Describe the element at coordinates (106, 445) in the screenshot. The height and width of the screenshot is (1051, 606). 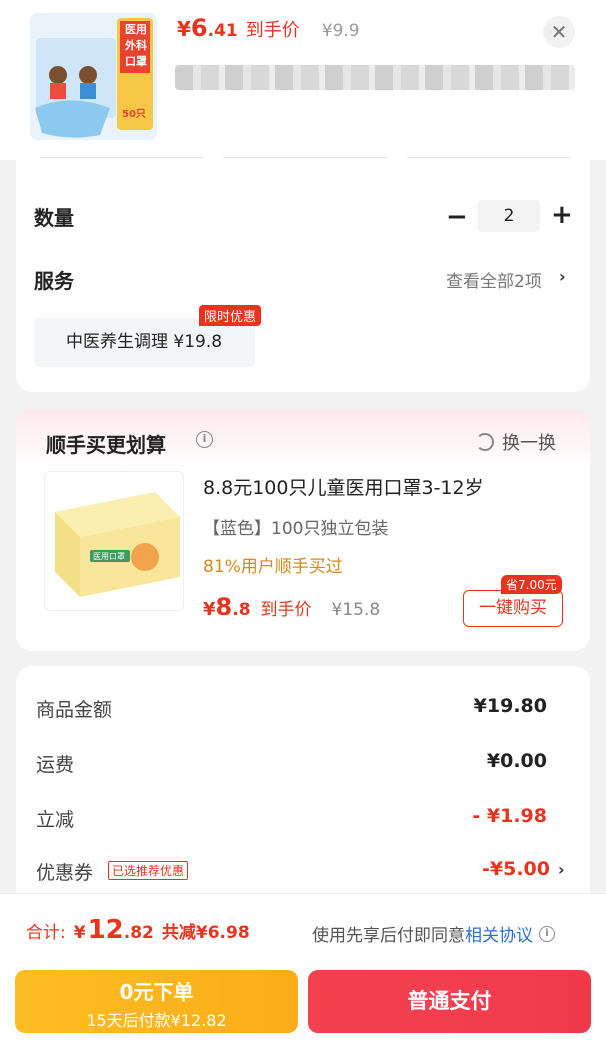
I see `bundle-title: 顺手买更划算` at that location.